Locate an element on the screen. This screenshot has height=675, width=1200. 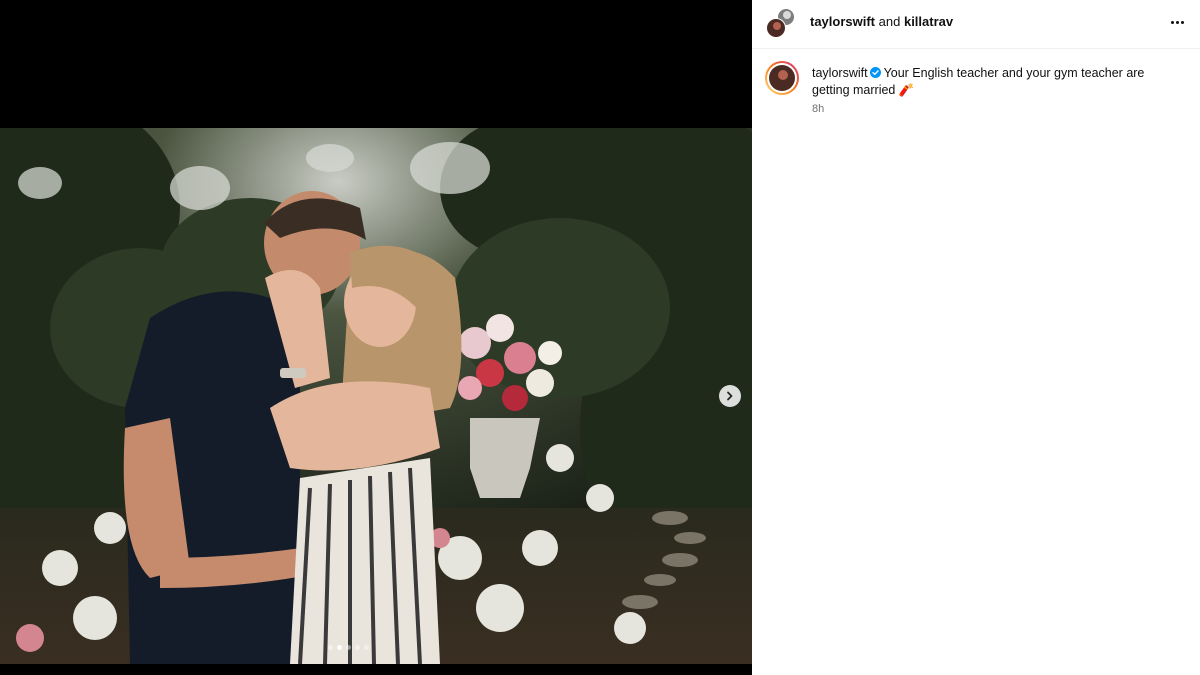
caption-avatar is located at coordinates (782, 78).